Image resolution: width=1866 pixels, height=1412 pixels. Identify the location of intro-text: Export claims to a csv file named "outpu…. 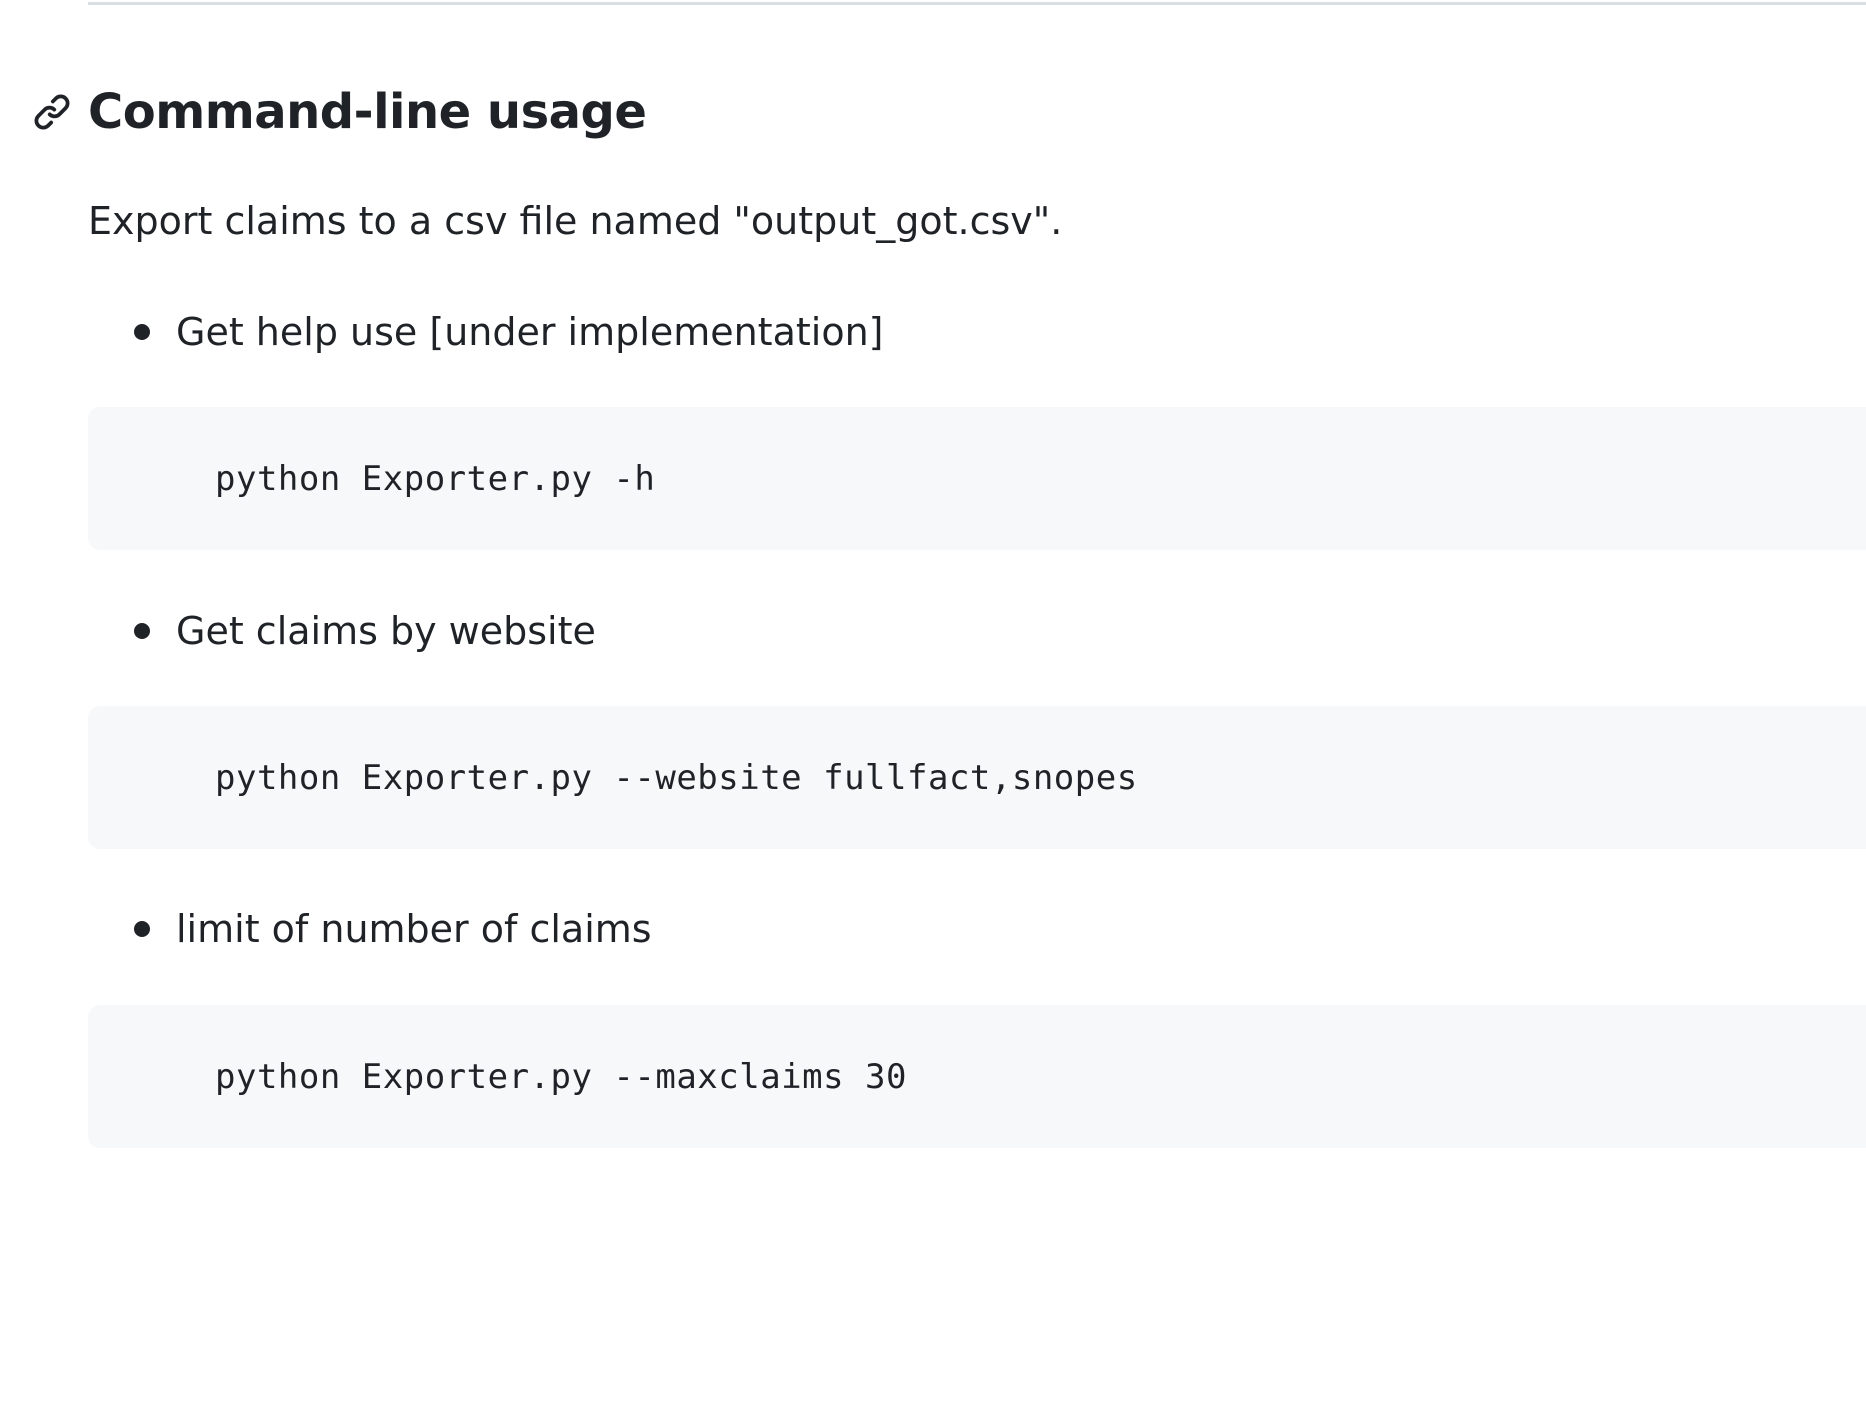
(575, 221).